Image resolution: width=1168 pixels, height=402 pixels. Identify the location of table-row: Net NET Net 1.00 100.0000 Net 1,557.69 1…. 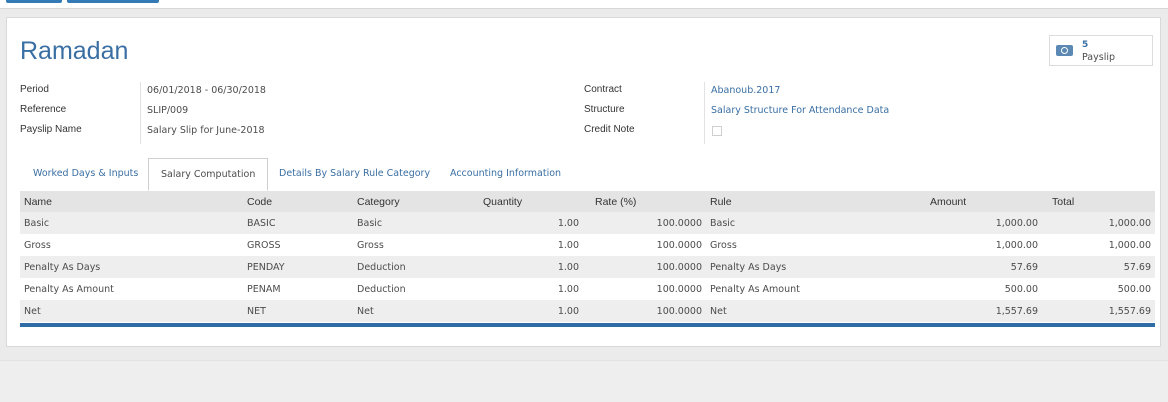
(587, 311).